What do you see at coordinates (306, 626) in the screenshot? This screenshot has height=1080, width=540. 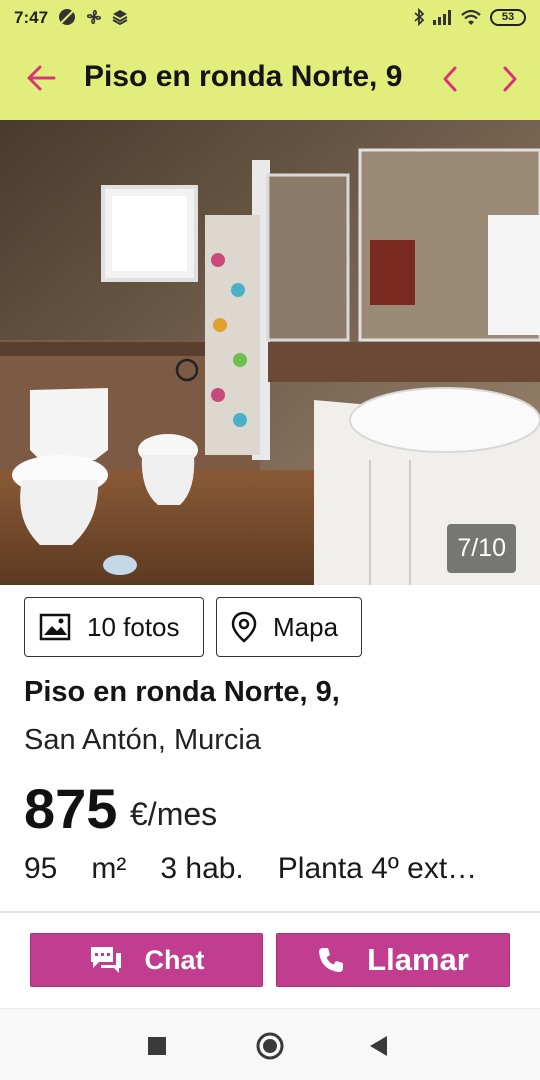 I see `map-button-label: Mapa` at bounding box center [306, 626].